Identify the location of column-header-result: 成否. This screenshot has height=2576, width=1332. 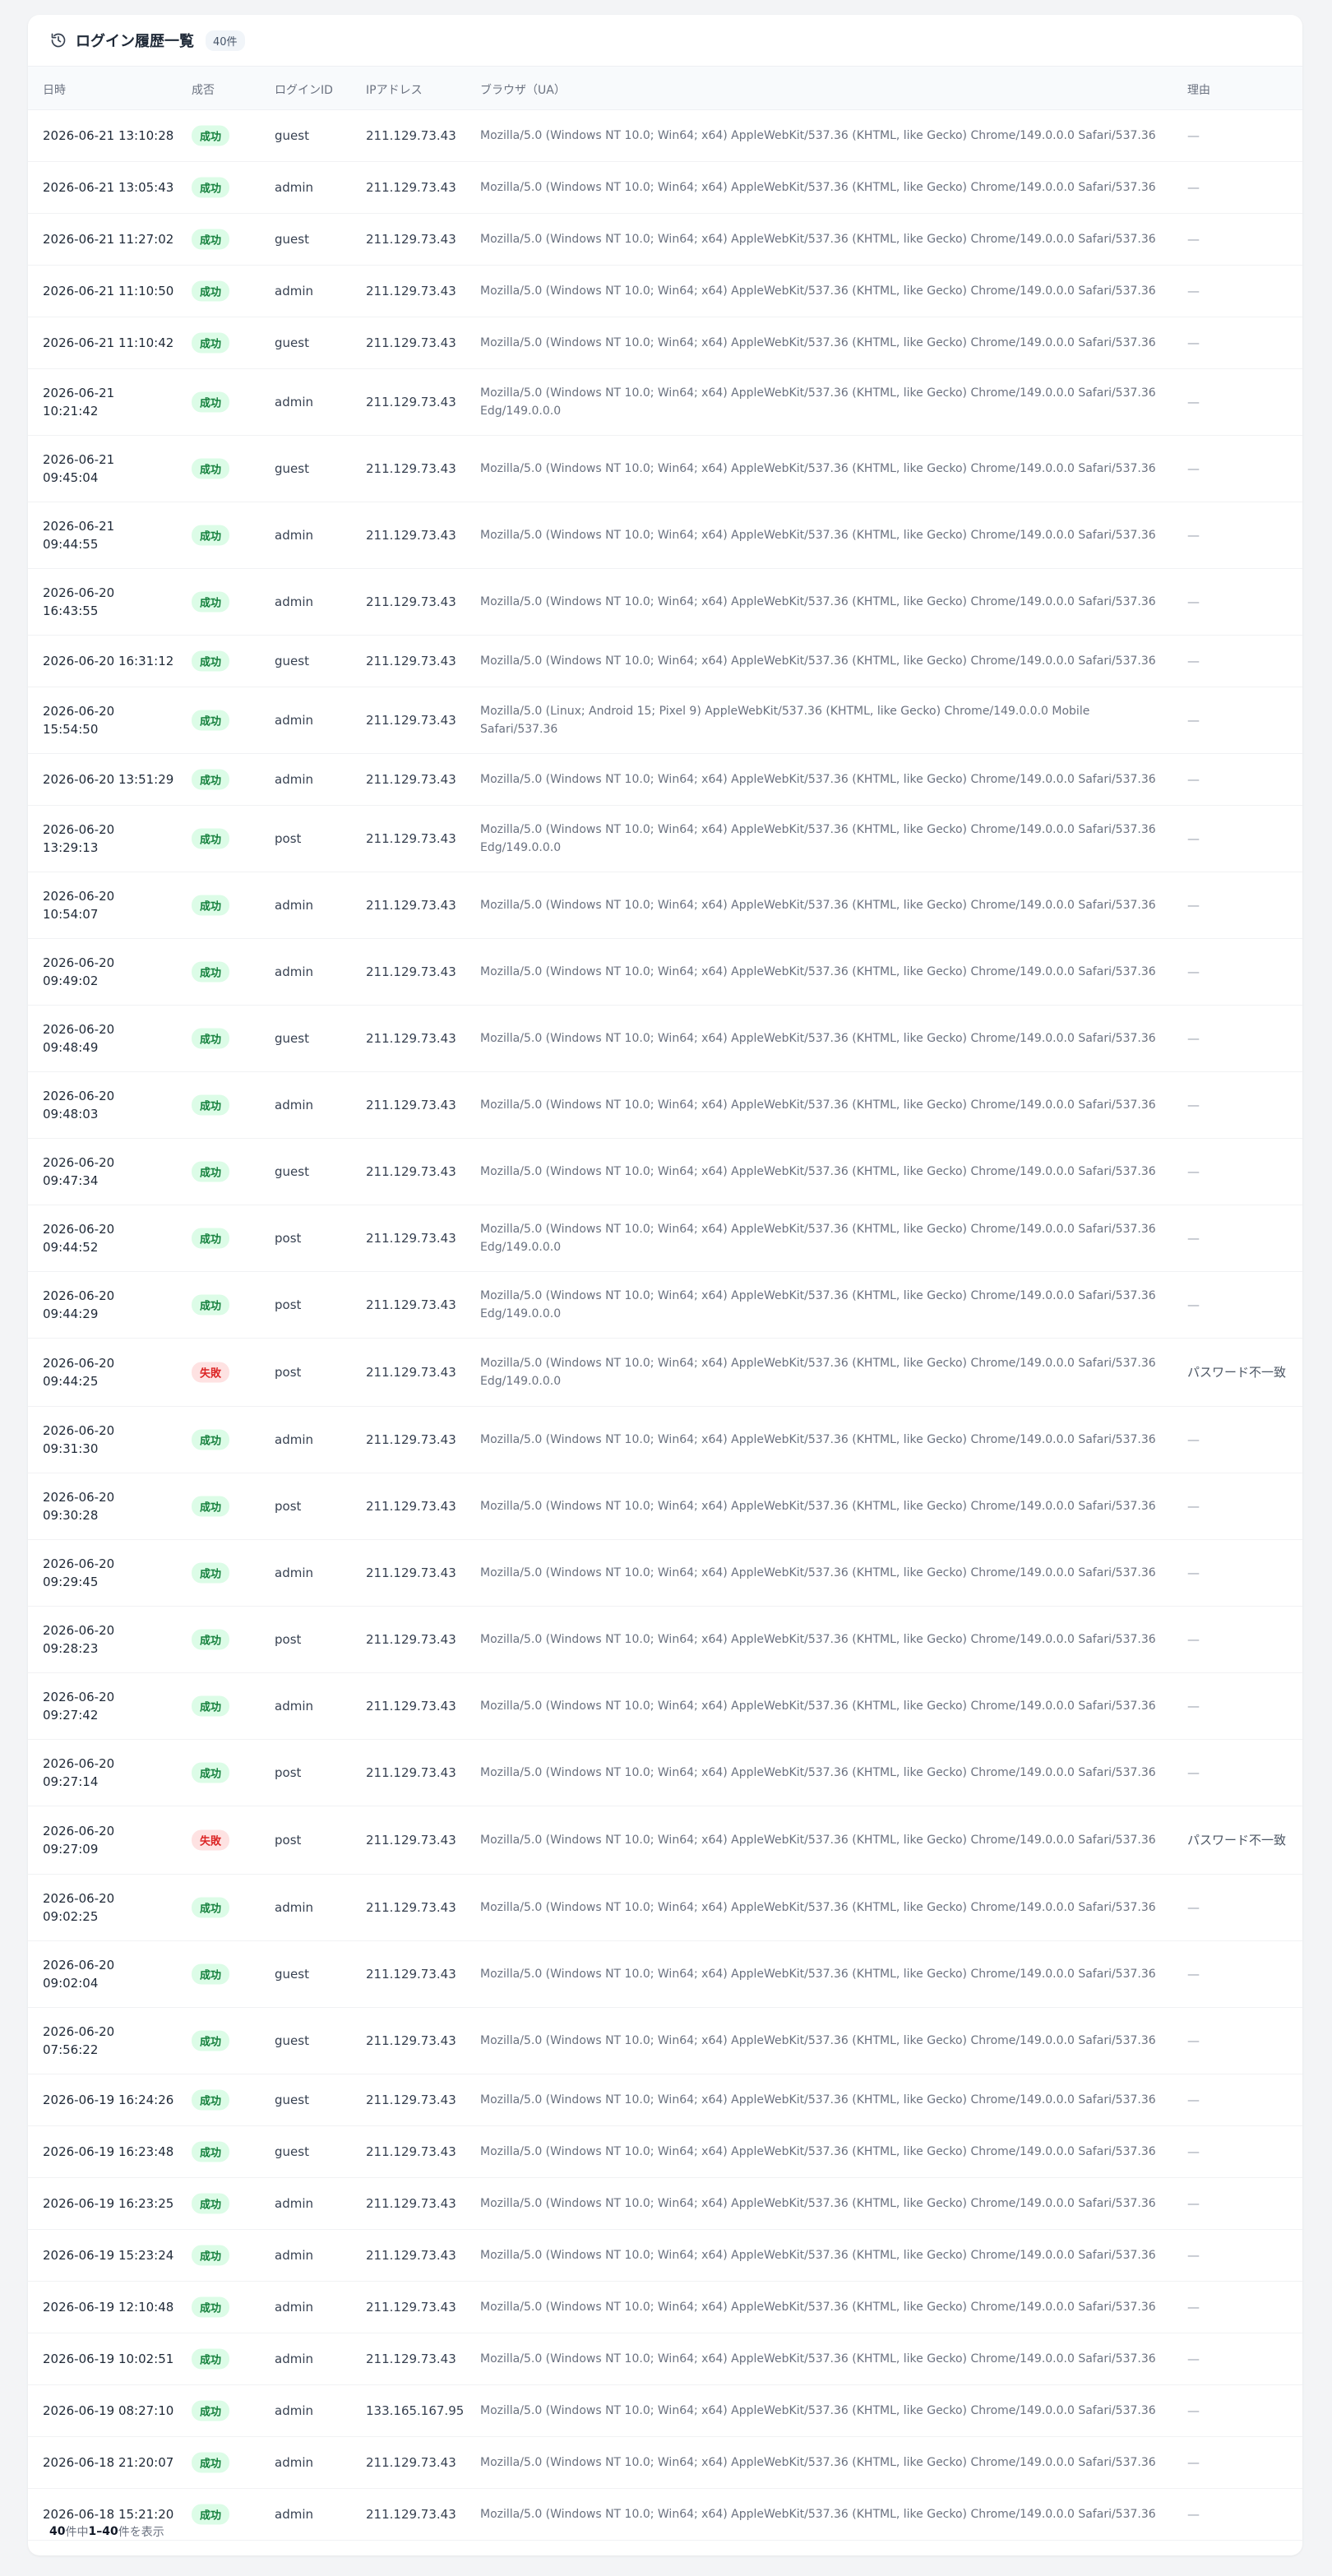
(229, 89).